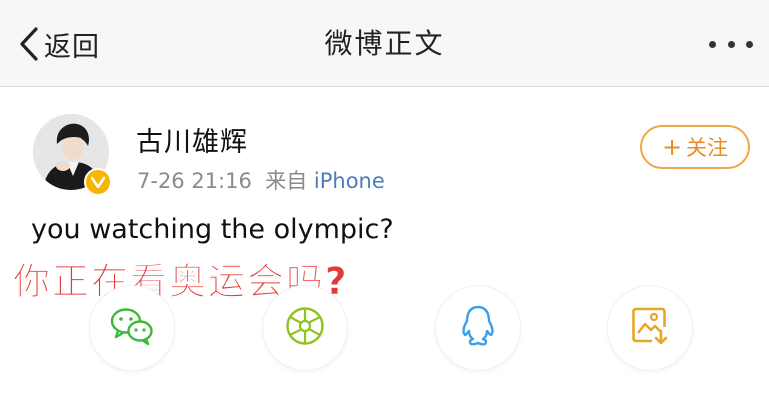 This screenshot has height=404, width=769. I want to click on back-button: 返回, so click(59, 44).